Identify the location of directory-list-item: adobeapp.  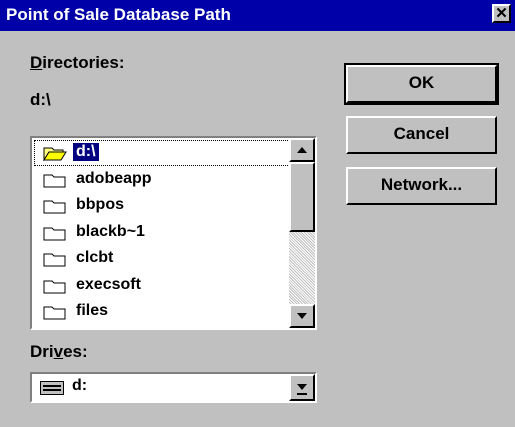
(162, 180).